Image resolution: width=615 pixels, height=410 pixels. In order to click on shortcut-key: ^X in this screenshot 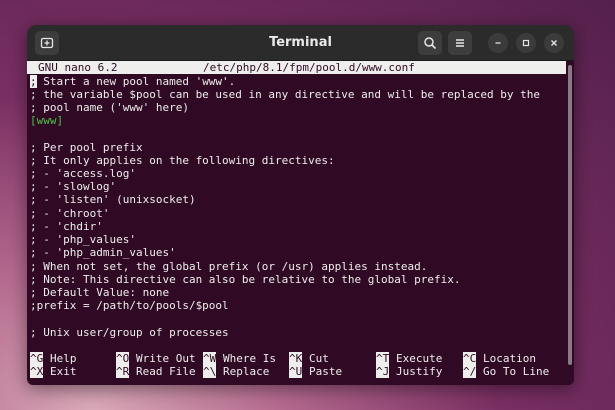, I will do `click(37, 371)`.